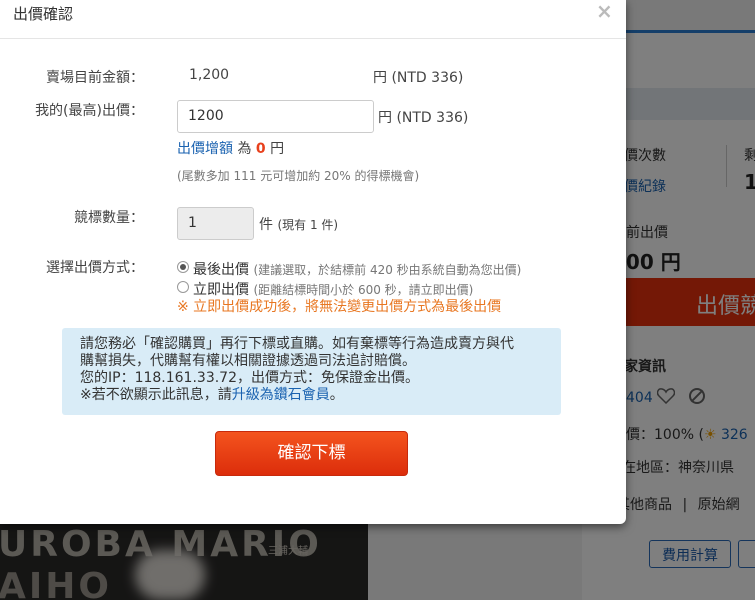 Image resolution: width=755 pixels, height=600 pixels. I want to click on method-warning: ※ 立即出價成功後，將無法變更出價方式為最後出價, so click(339, 307).